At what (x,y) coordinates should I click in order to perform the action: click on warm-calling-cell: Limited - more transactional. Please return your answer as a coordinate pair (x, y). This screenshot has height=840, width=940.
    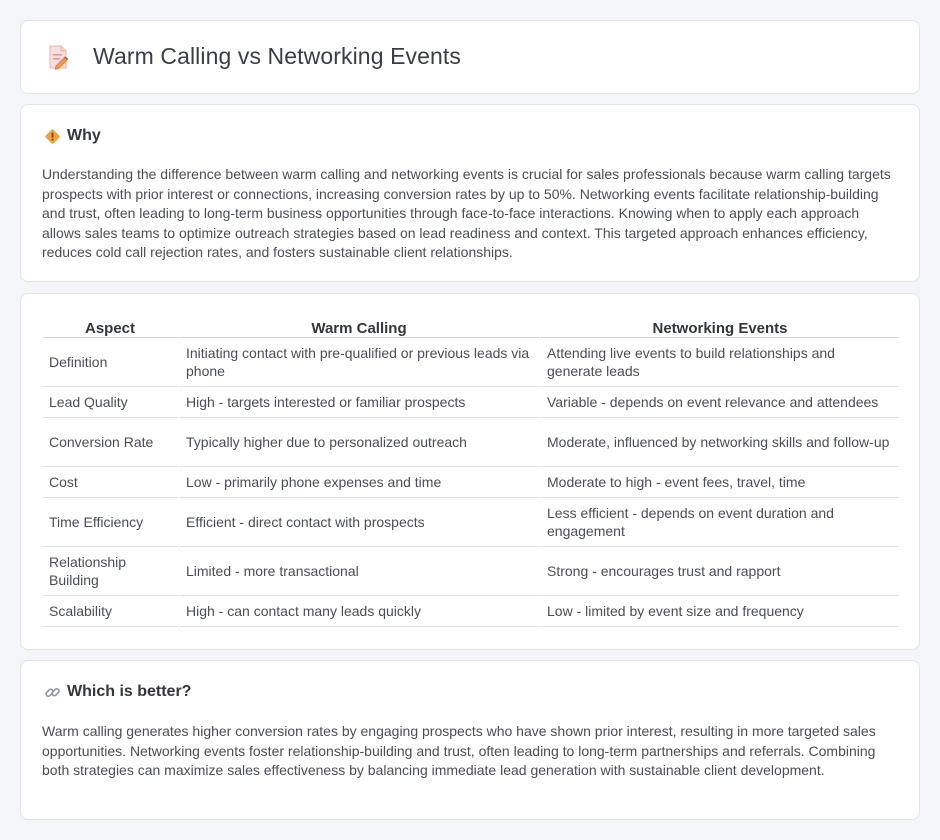
    Looking at the image, I should click on (360, 571).